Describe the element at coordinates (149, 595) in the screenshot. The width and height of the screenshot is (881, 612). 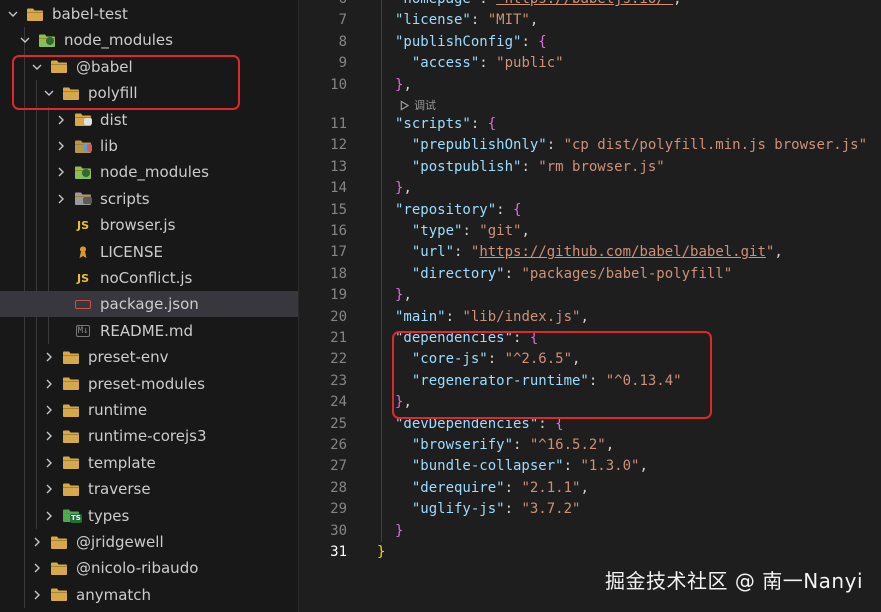
I see `tree-folder: anymatch` at that location.